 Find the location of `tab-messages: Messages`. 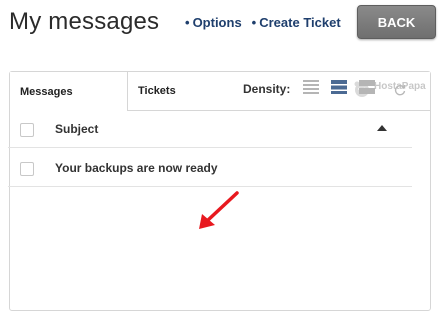

tab-messages: Messages is located at coordinates (69, 91).